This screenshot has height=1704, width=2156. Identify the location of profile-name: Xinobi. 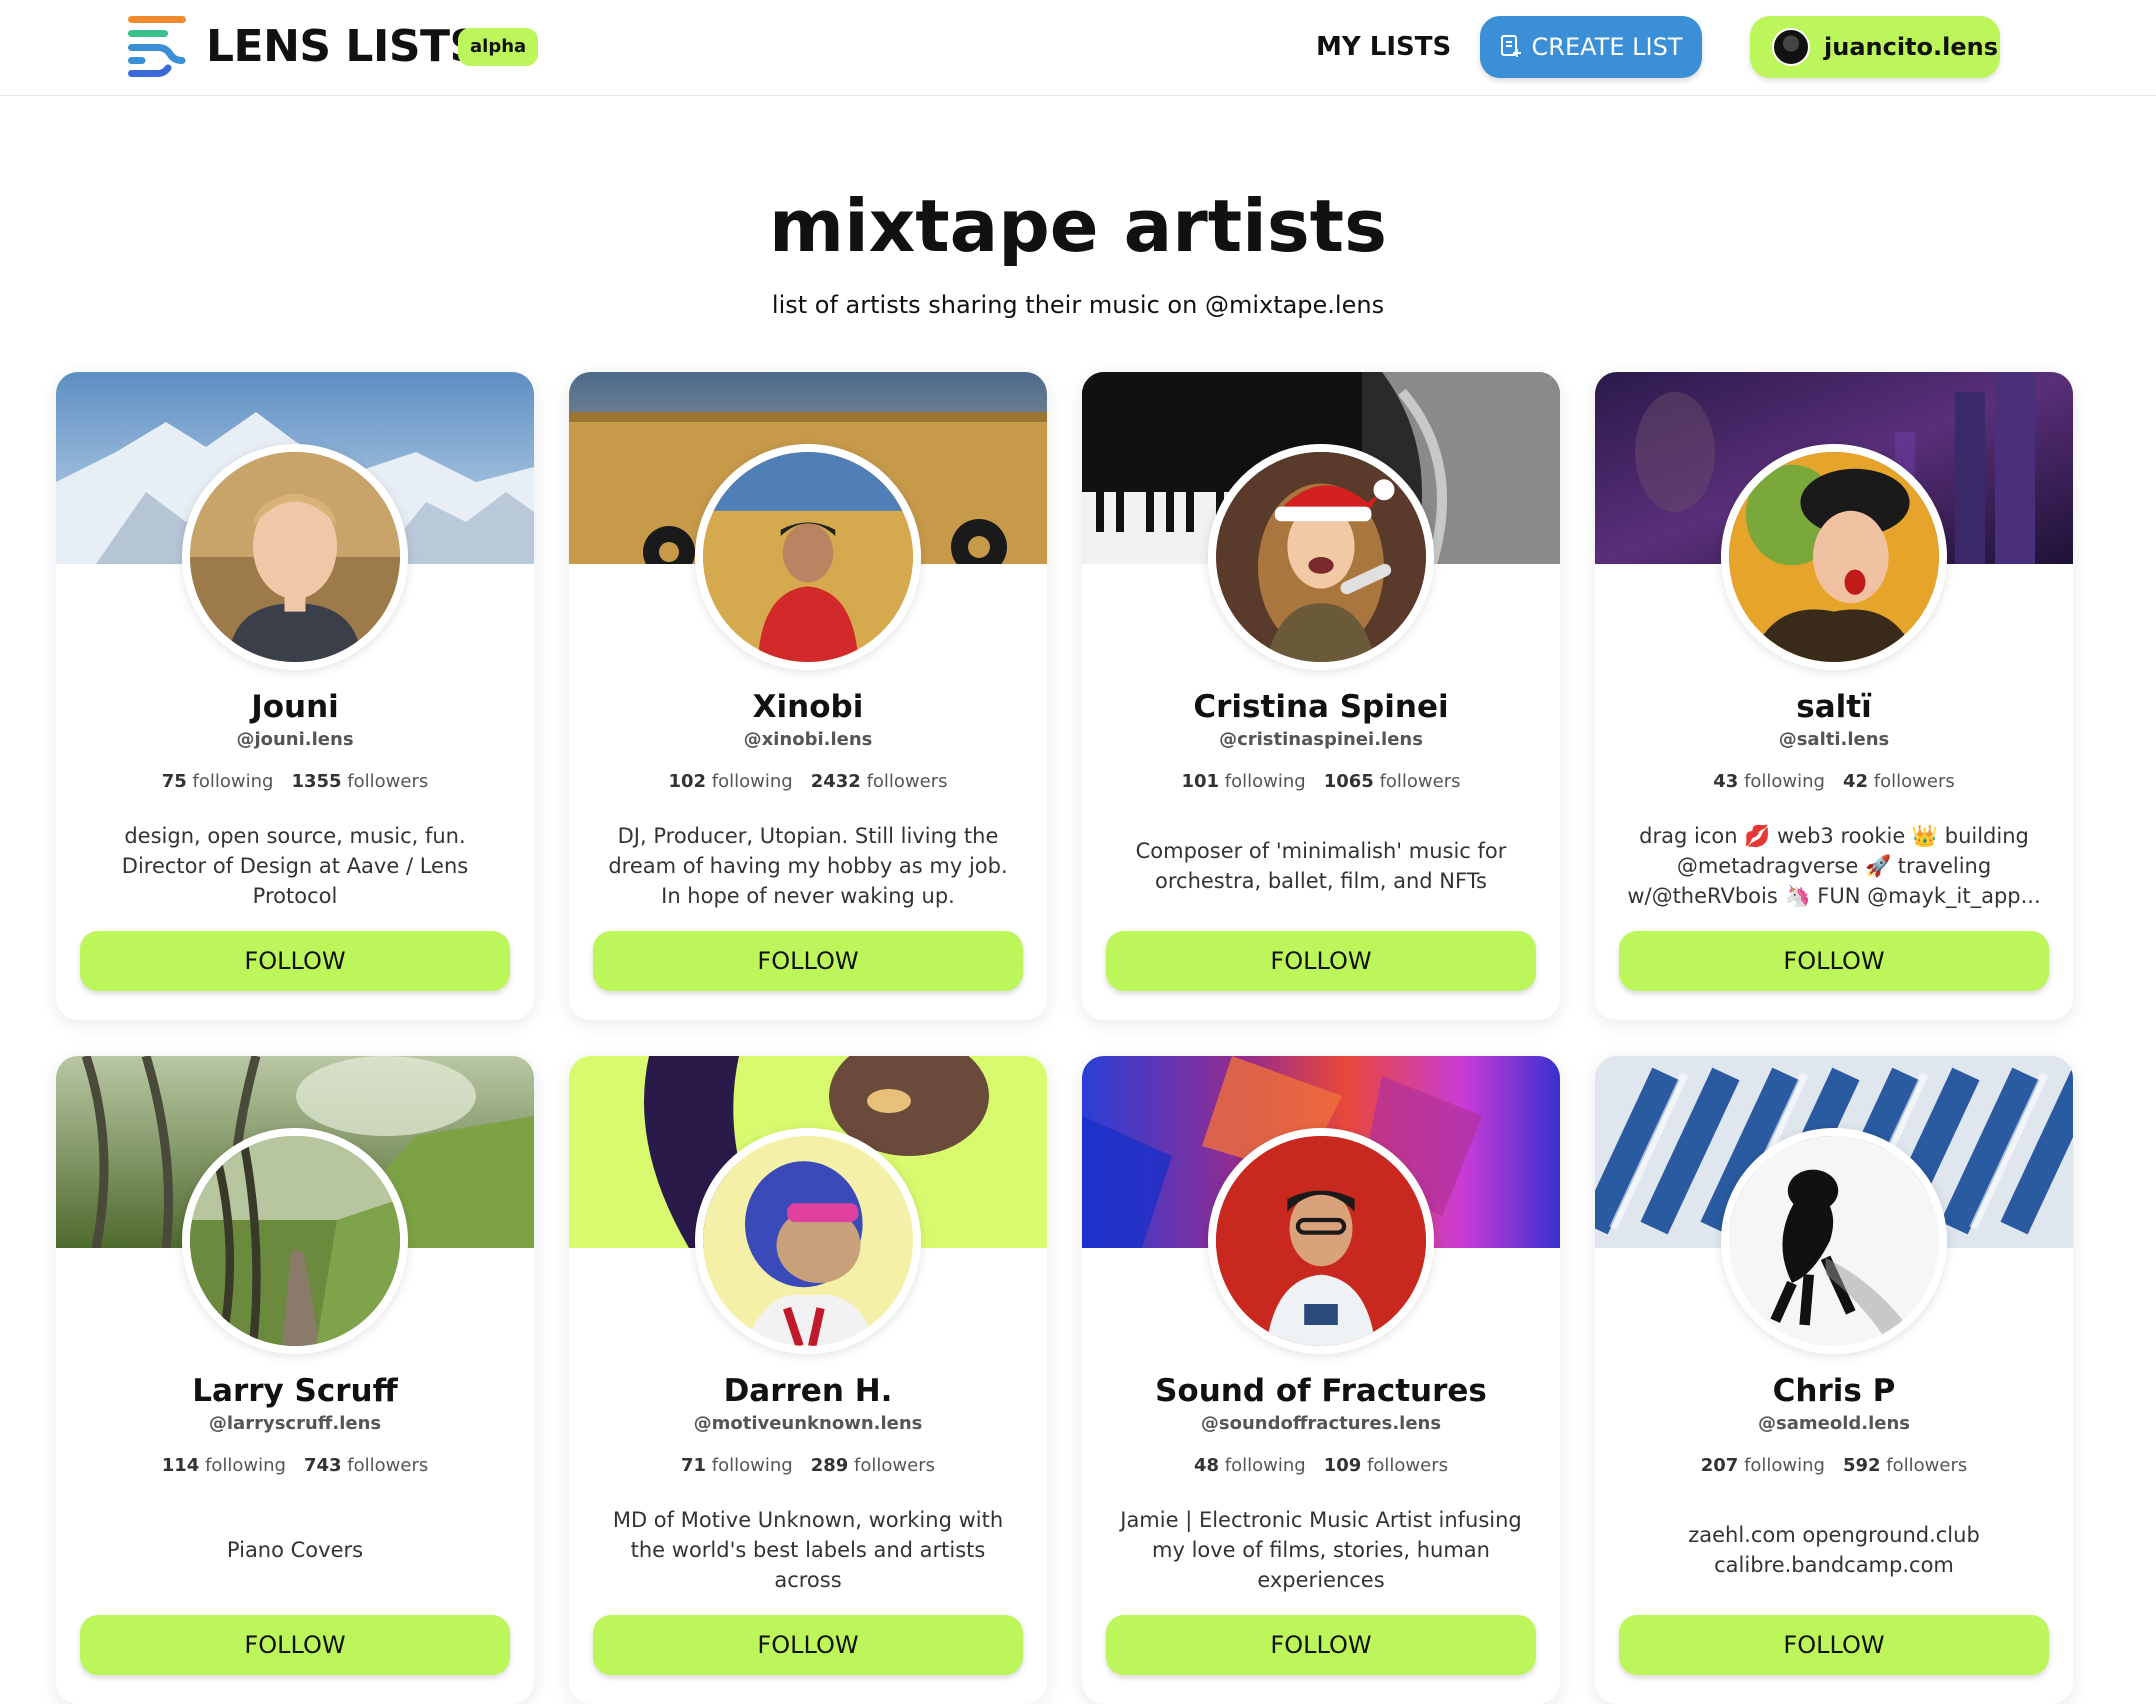
(808, 707).